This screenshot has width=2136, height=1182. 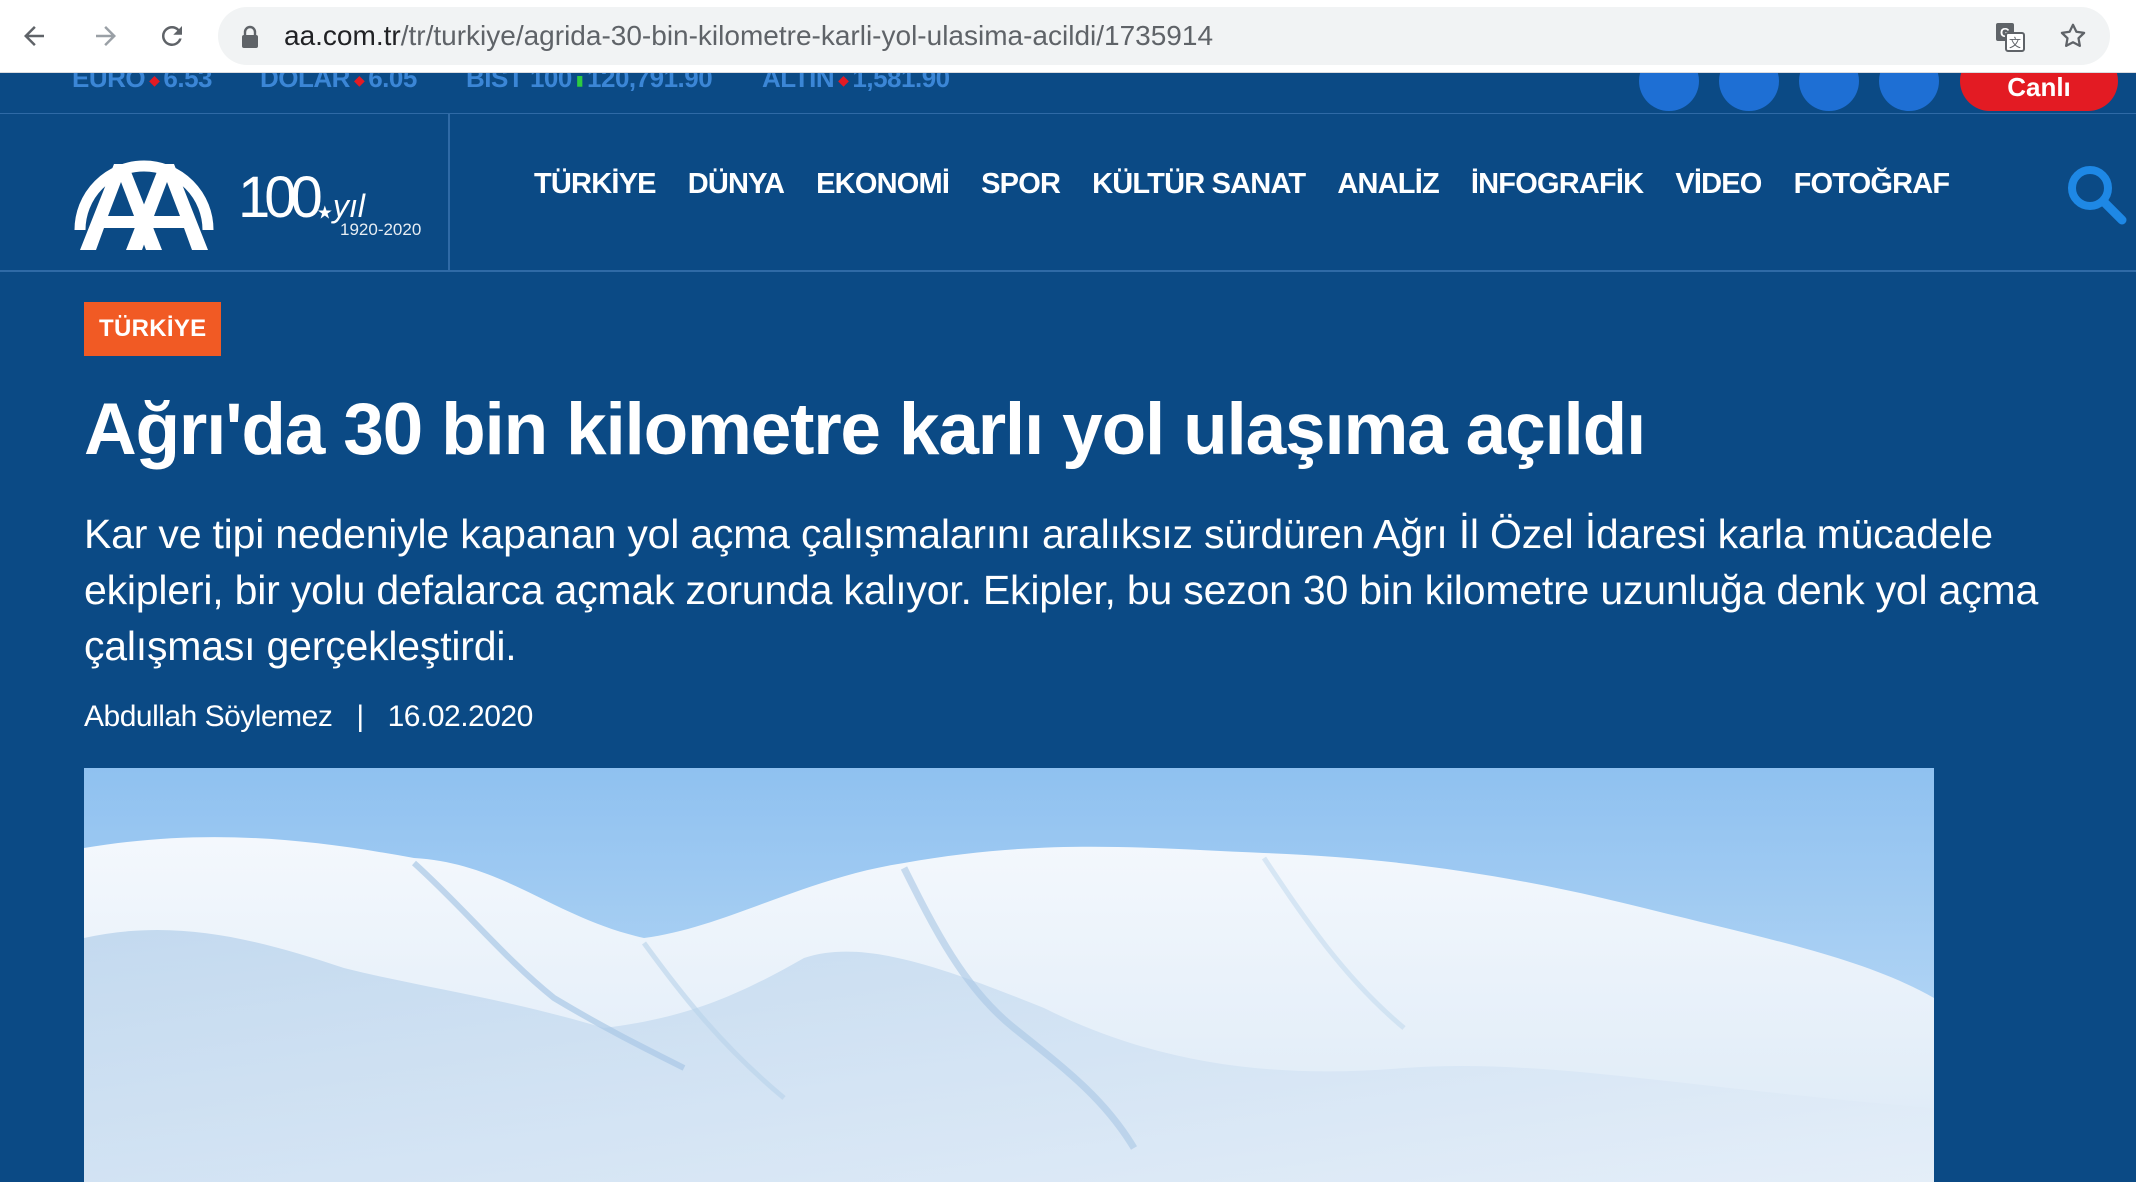 I want to click on forward-arrow-icon, so click(x=106, y=36).